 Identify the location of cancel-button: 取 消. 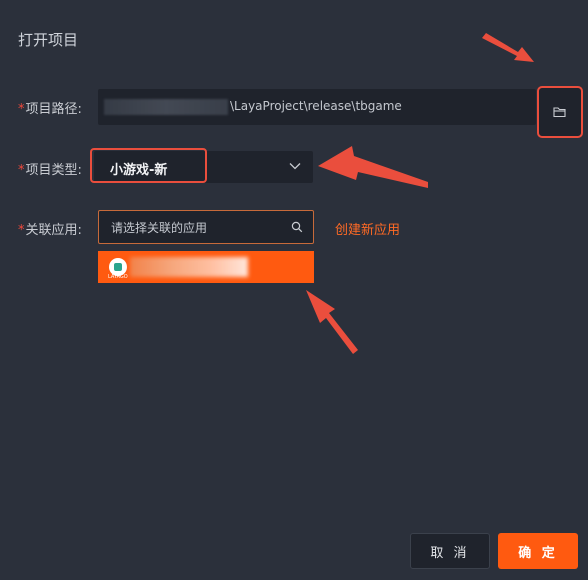
(450, 551).